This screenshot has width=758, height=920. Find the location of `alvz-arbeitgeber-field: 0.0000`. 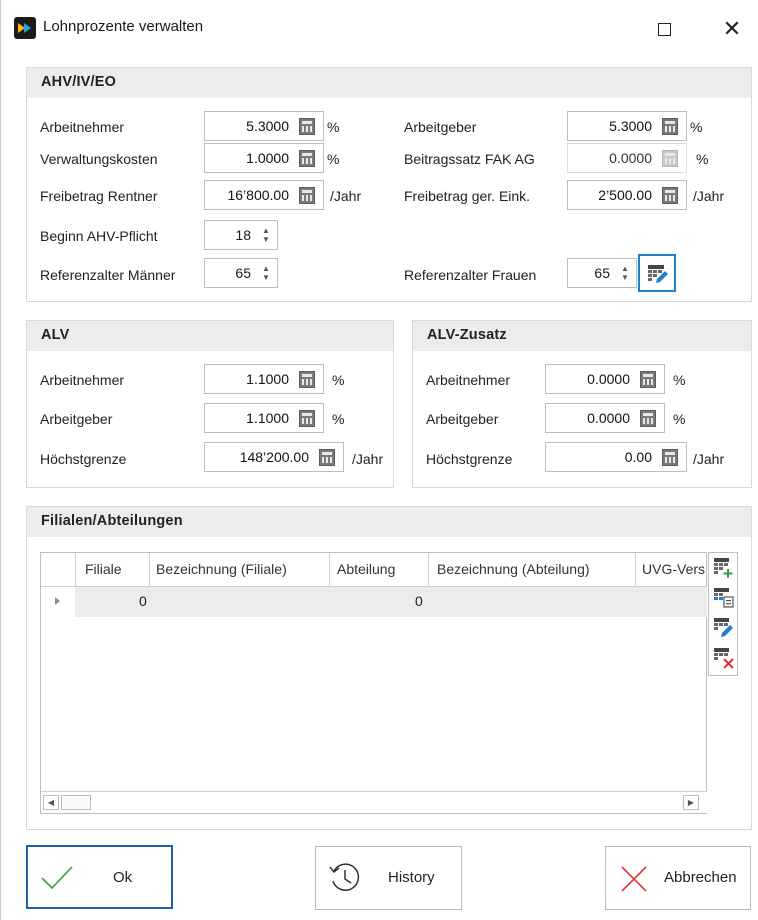

alvz-arbeitgeber-field: 0.0000 is located at coordinates (605, 418).